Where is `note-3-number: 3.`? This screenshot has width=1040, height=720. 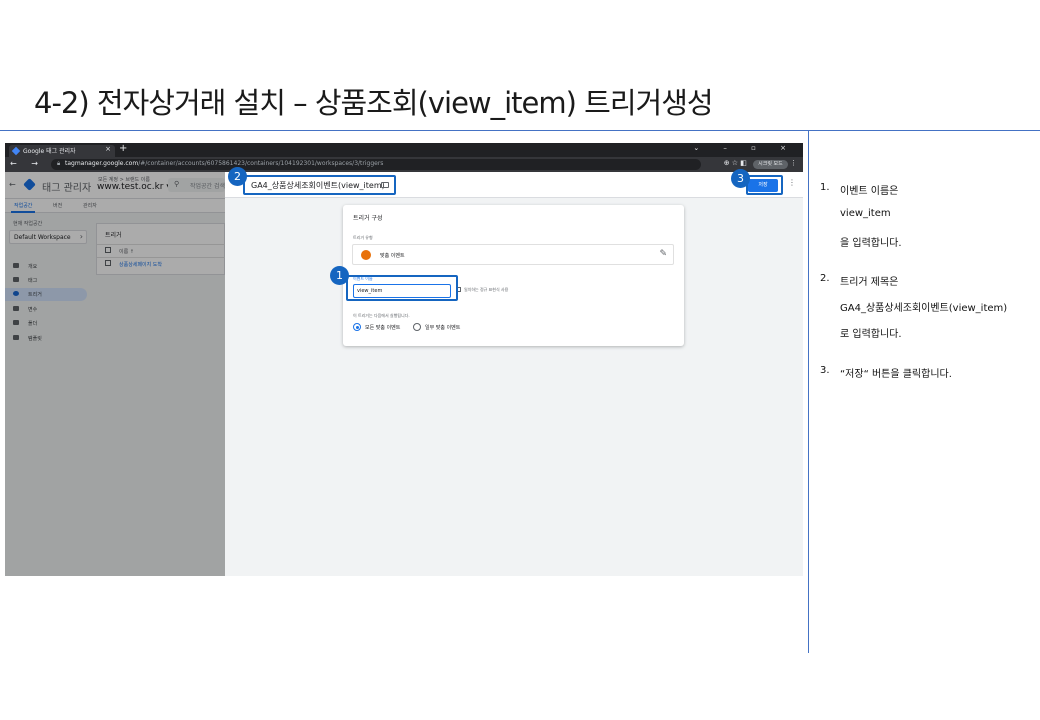
note-3-number: 3. is located at coordinates (825, 370).